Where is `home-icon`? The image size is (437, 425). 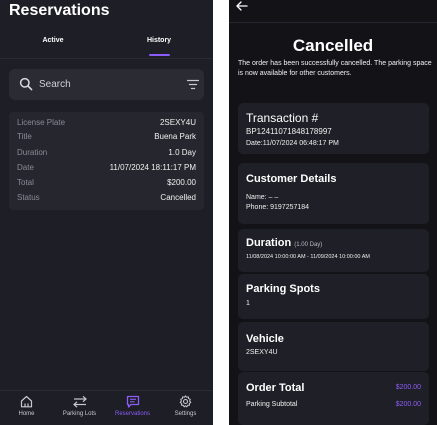 home-icon is located at coordinates (26, 401).